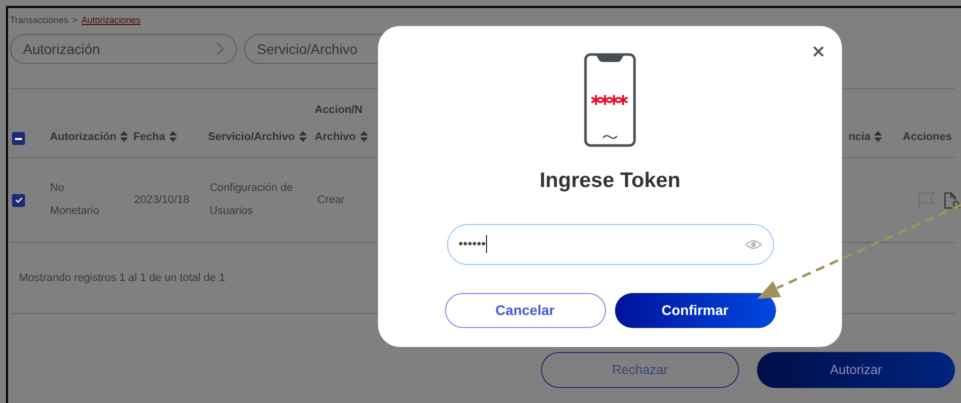 This screenshot has width=961, height=403. Describe the element at coordinates (331, 200) in the screenshot. I see `table-cell-text: Crear` at that location.